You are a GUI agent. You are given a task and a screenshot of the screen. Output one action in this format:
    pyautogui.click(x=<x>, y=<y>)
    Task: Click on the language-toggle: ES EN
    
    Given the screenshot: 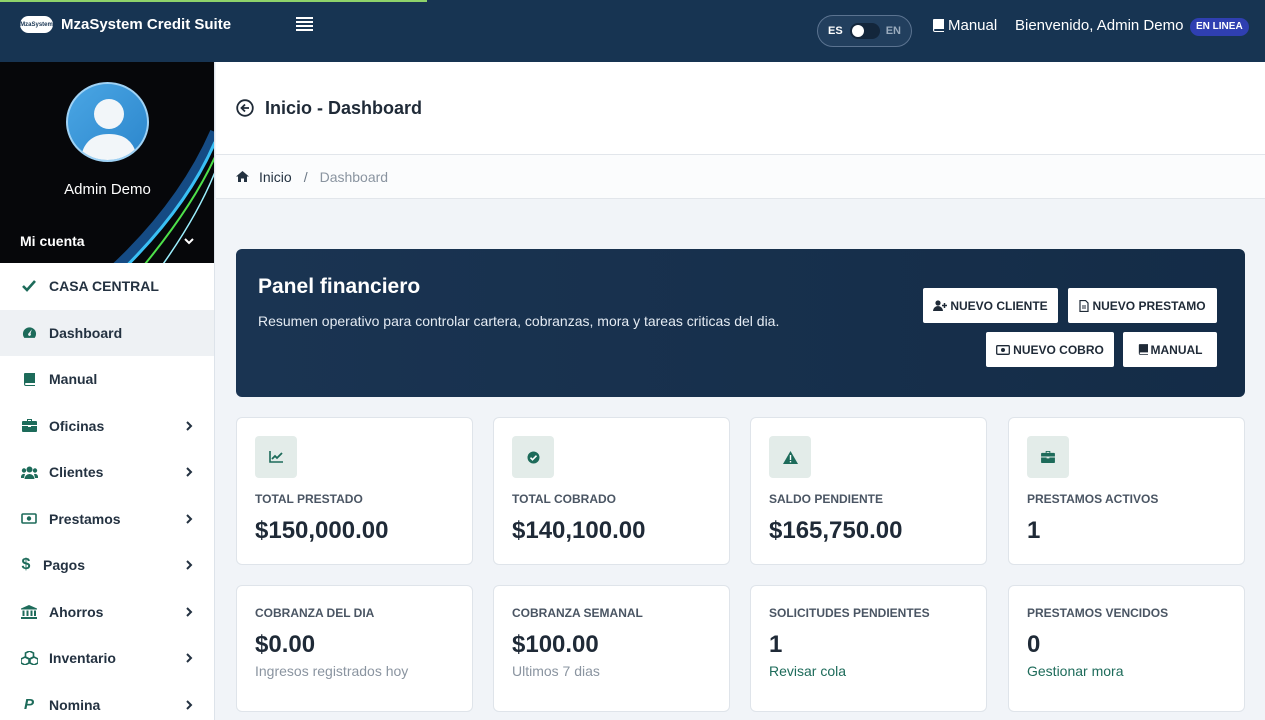 What is the action you would take?
    pyautogui.click(x=864, y=31)
    